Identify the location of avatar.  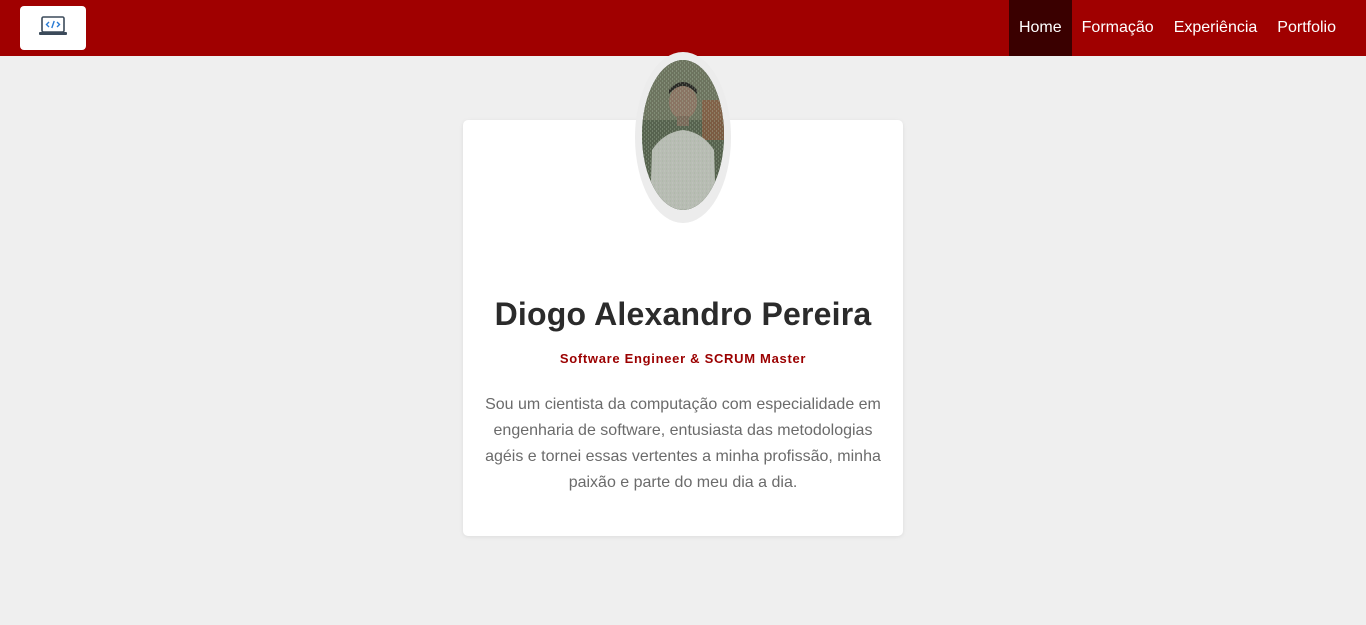
(683, 135).